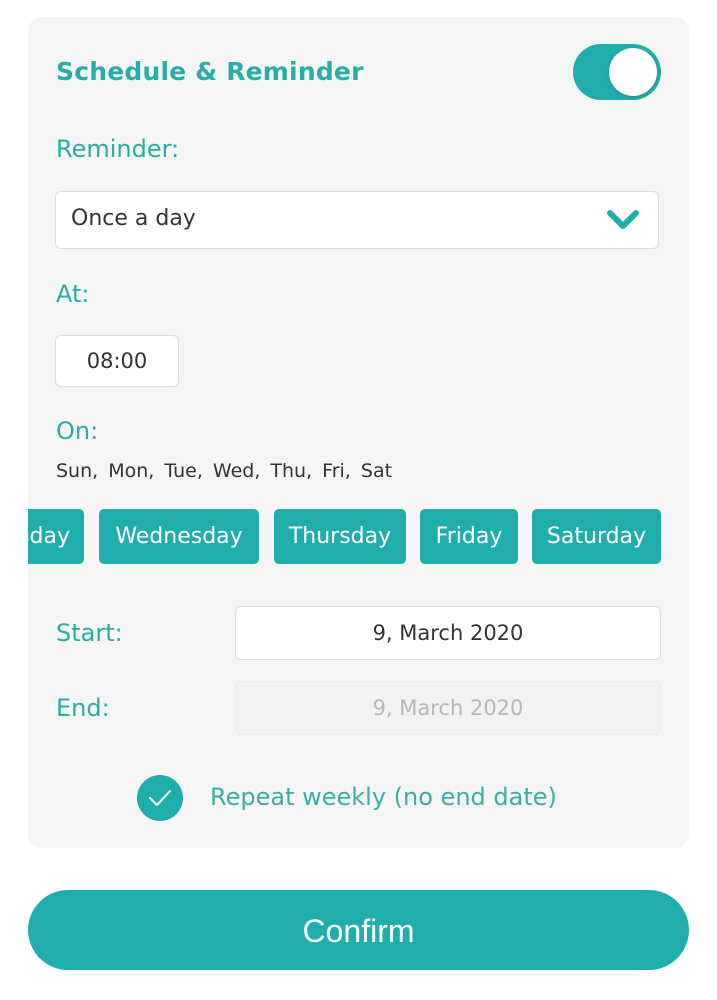 Image resolution: width=717 pixels, height=1000 pixels. What do you see at coordinates (383, 797) in the screenshot?
I see `repeat-weekly-label: Repeat weekly (no end date)` at bounding box center [383, 797].